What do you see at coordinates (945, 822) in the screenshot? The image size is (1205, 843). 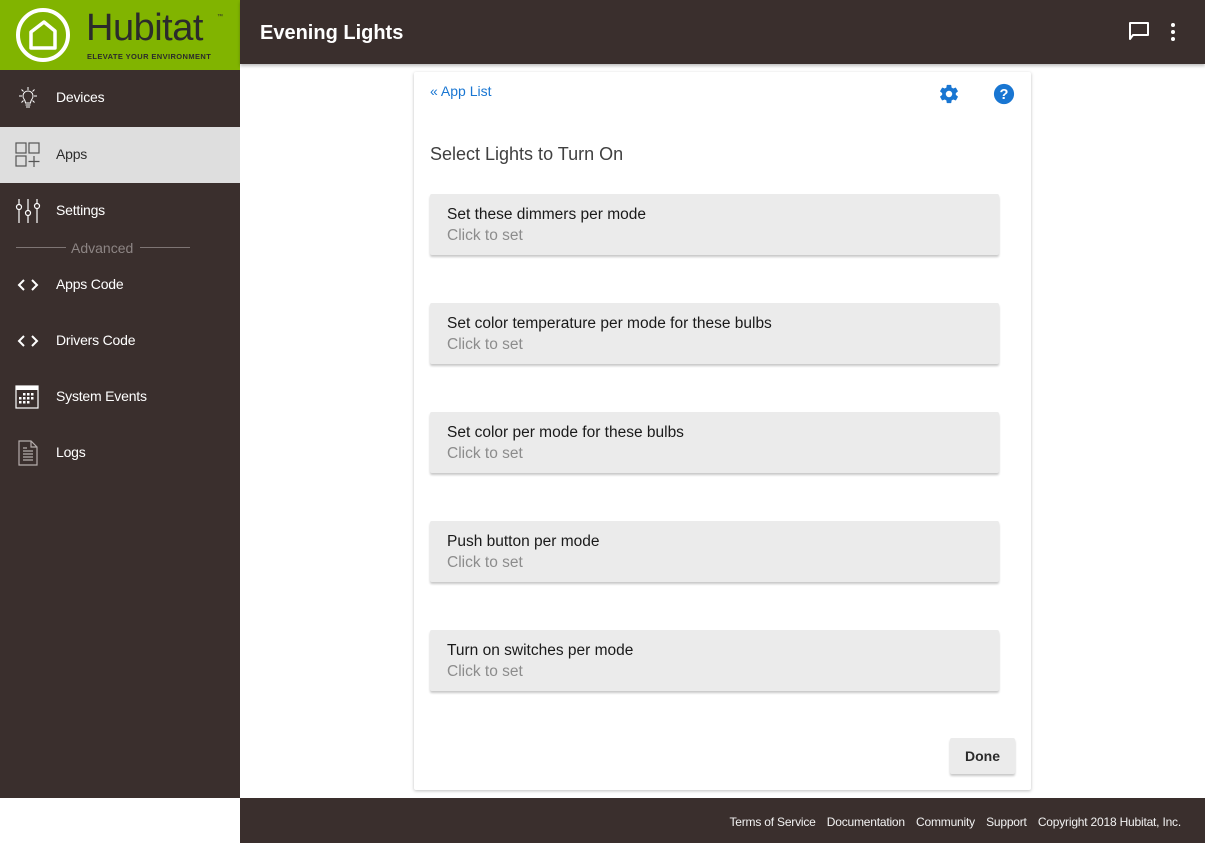 I see `footer-link-community: Community` at bounding box center [945, 822].